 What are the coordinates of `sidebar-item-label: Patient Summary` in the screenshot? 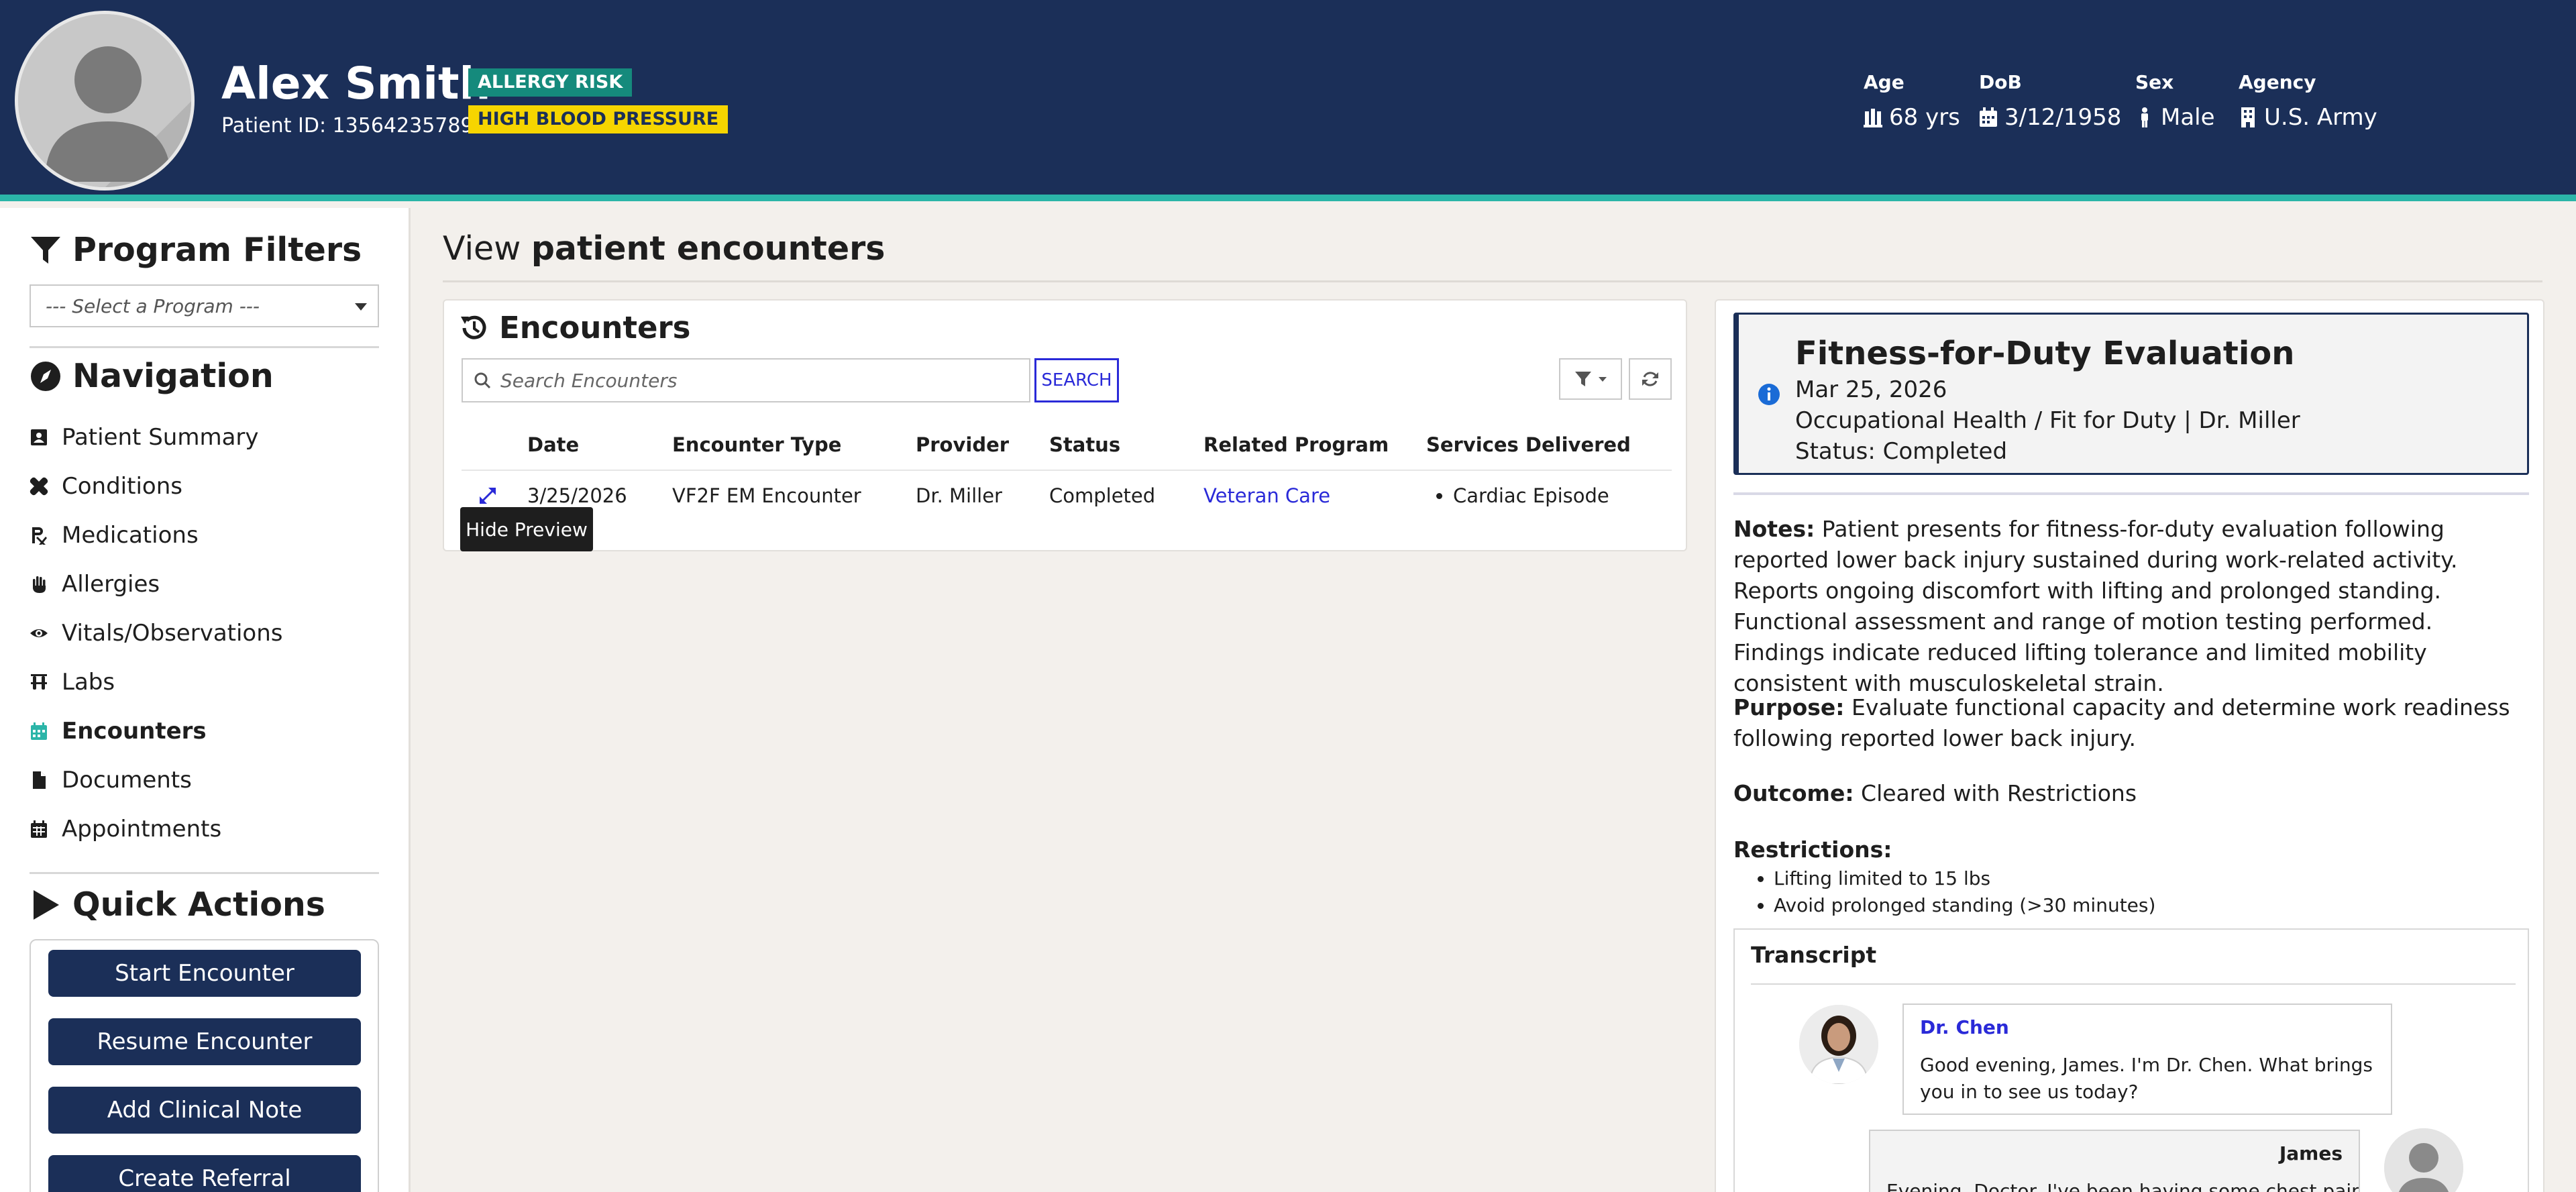 It's located at (160, 437).